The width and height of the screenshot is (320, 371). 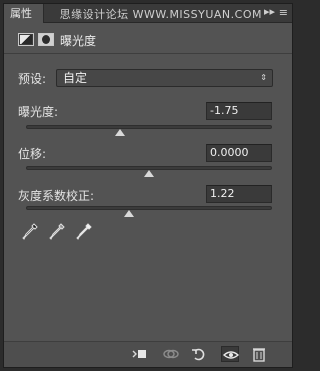 What do you see at coordinates (239, 194) in the screenshot?
I see `gamma-input: 1.22` at bounding box center [239, 194].